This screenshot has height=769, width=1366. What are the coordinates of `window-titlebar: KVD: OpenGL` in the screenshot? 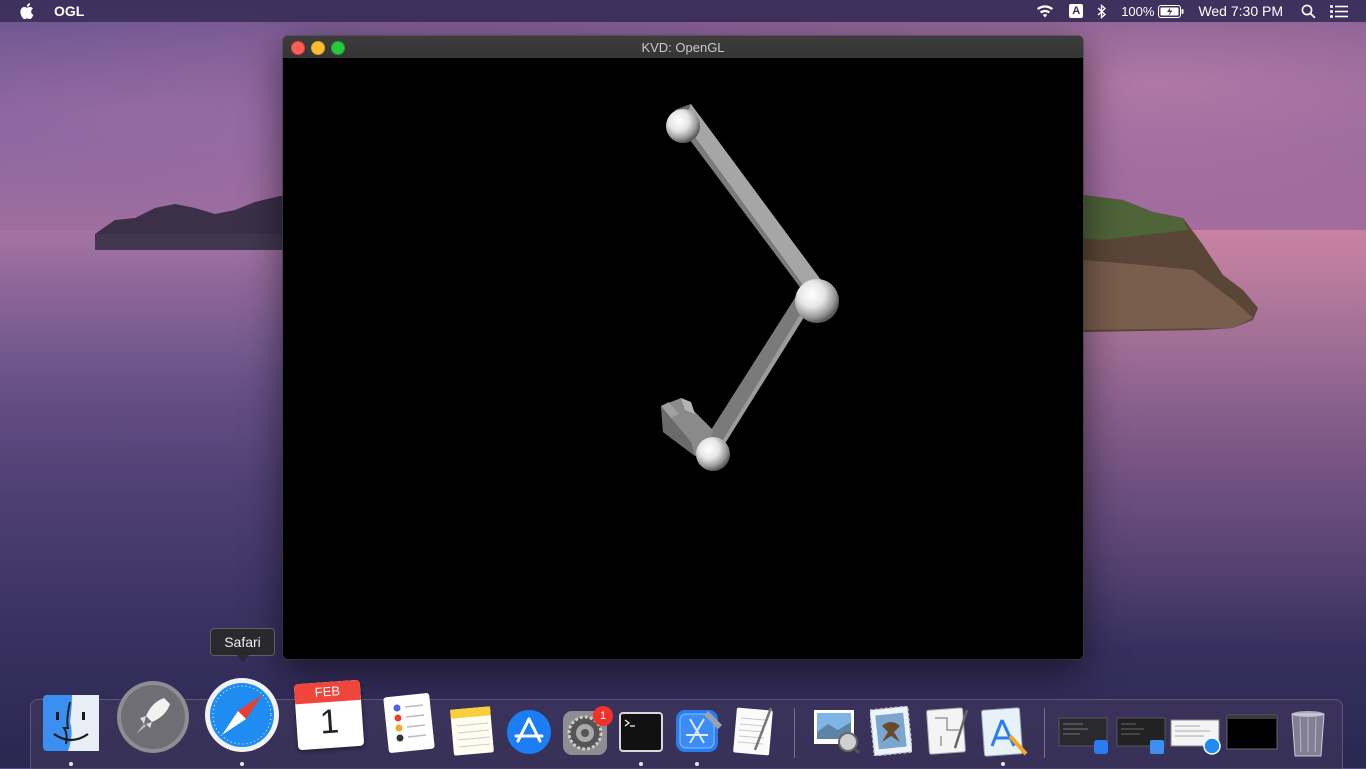 It's located at (683, 47).